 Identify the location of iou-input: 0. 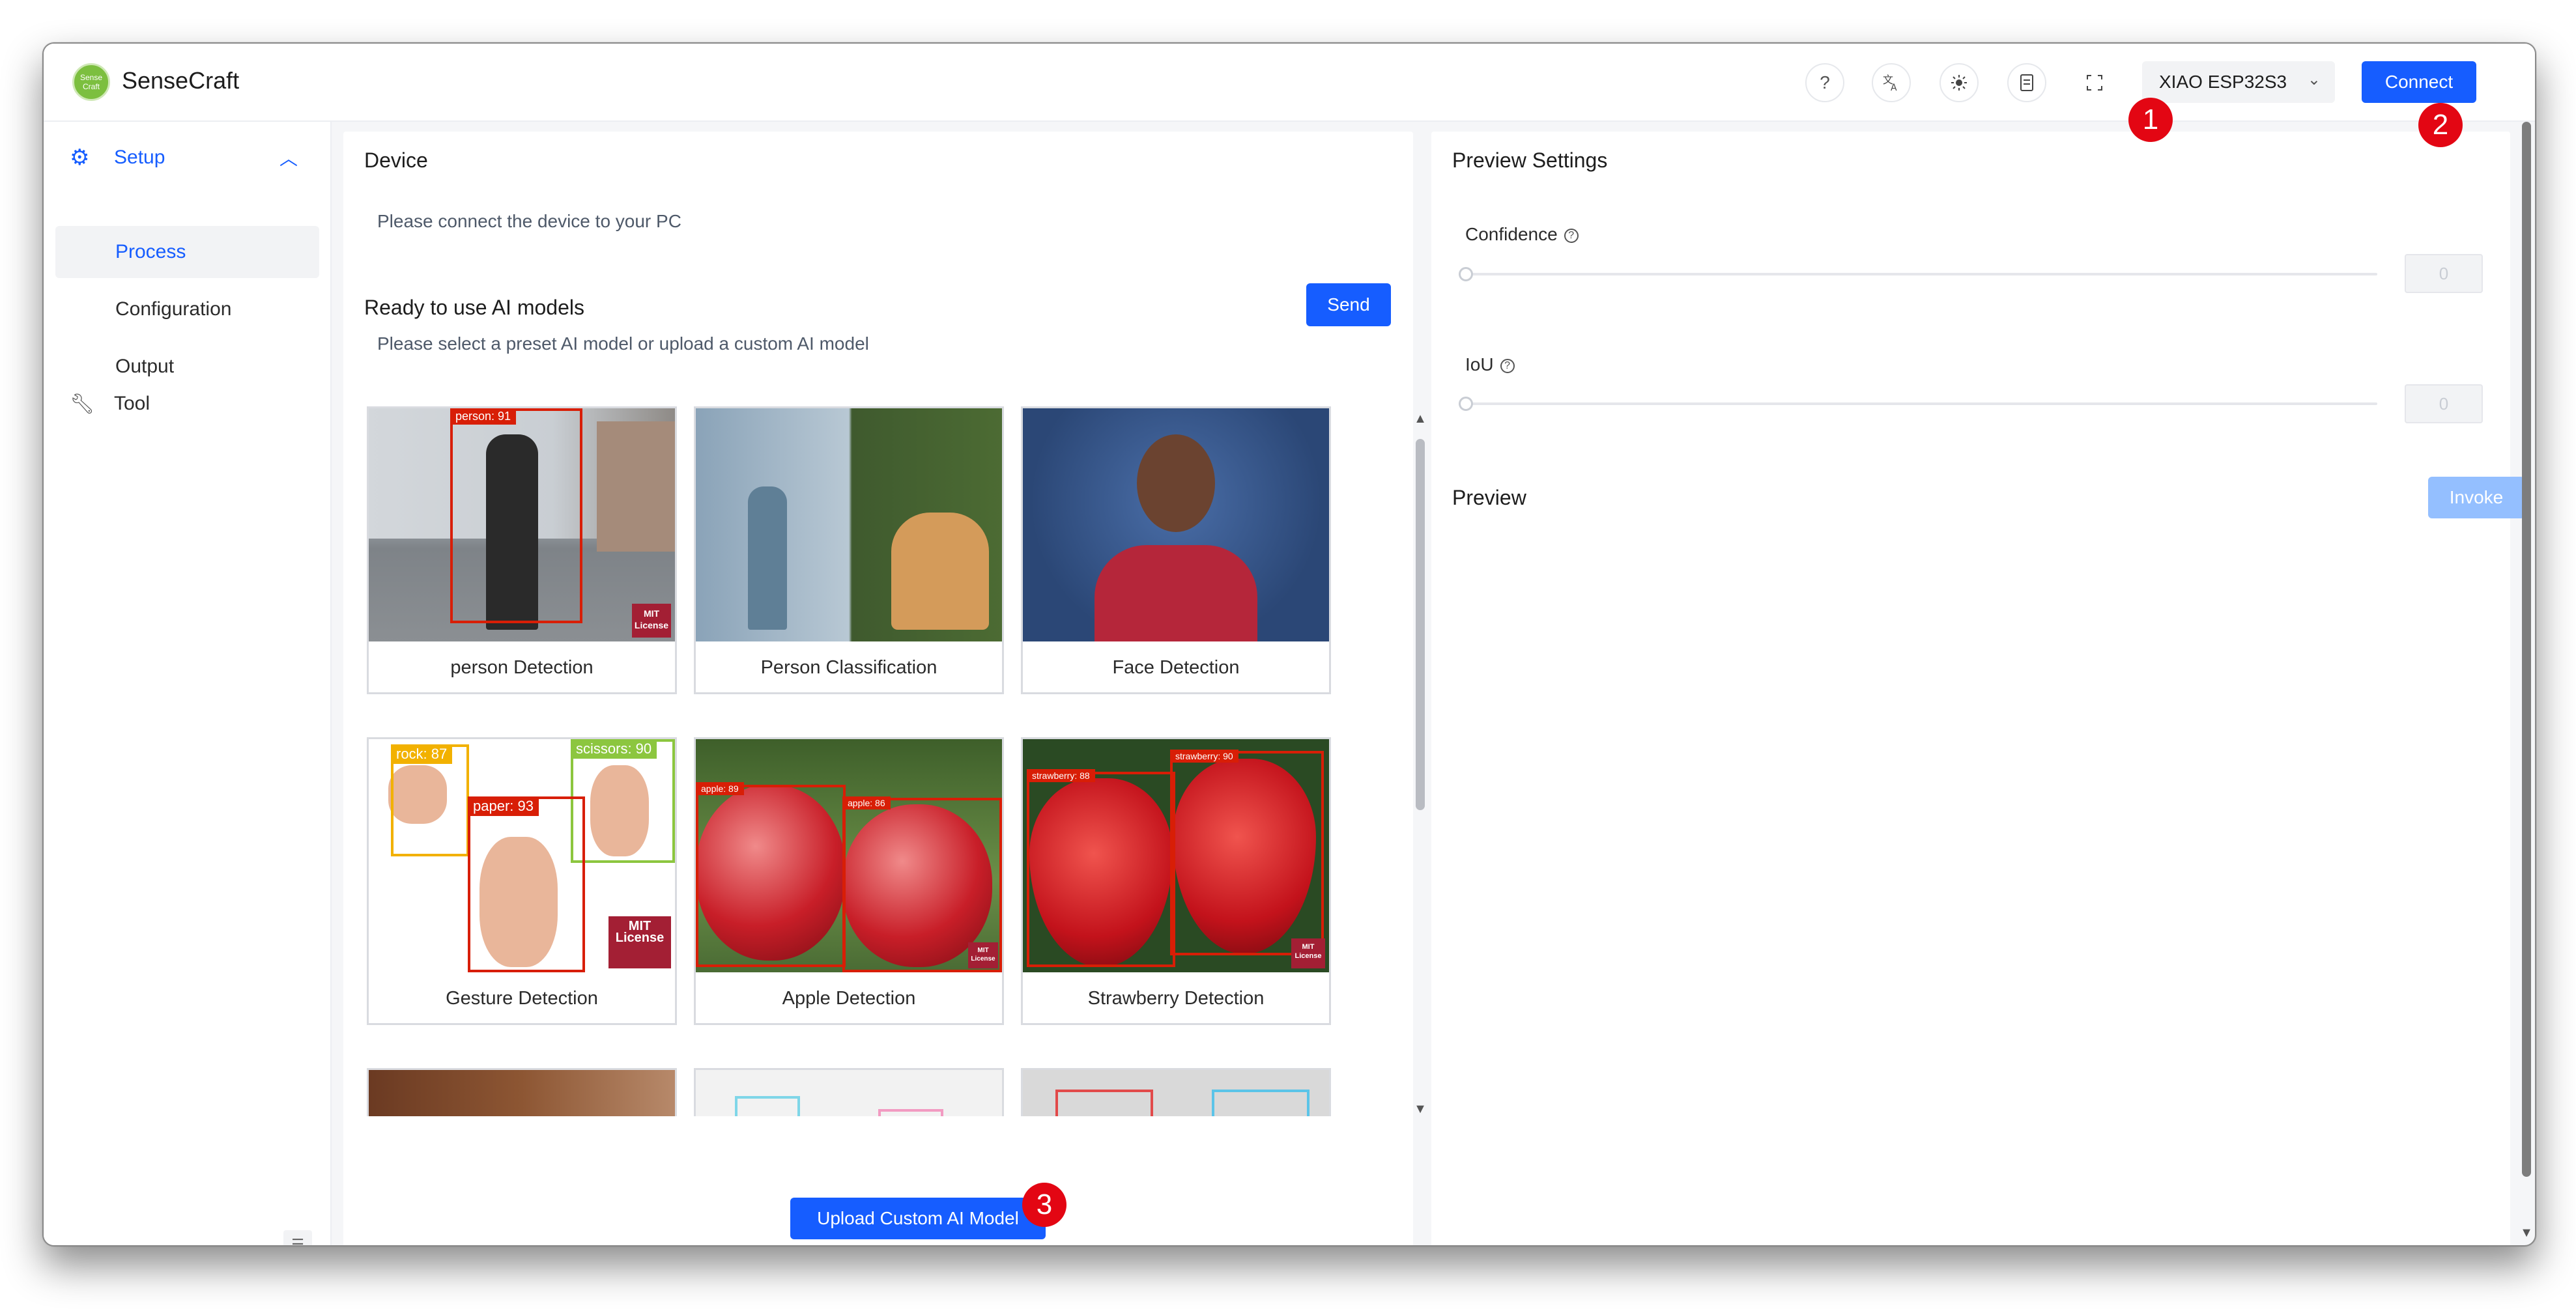
(2444, 403).